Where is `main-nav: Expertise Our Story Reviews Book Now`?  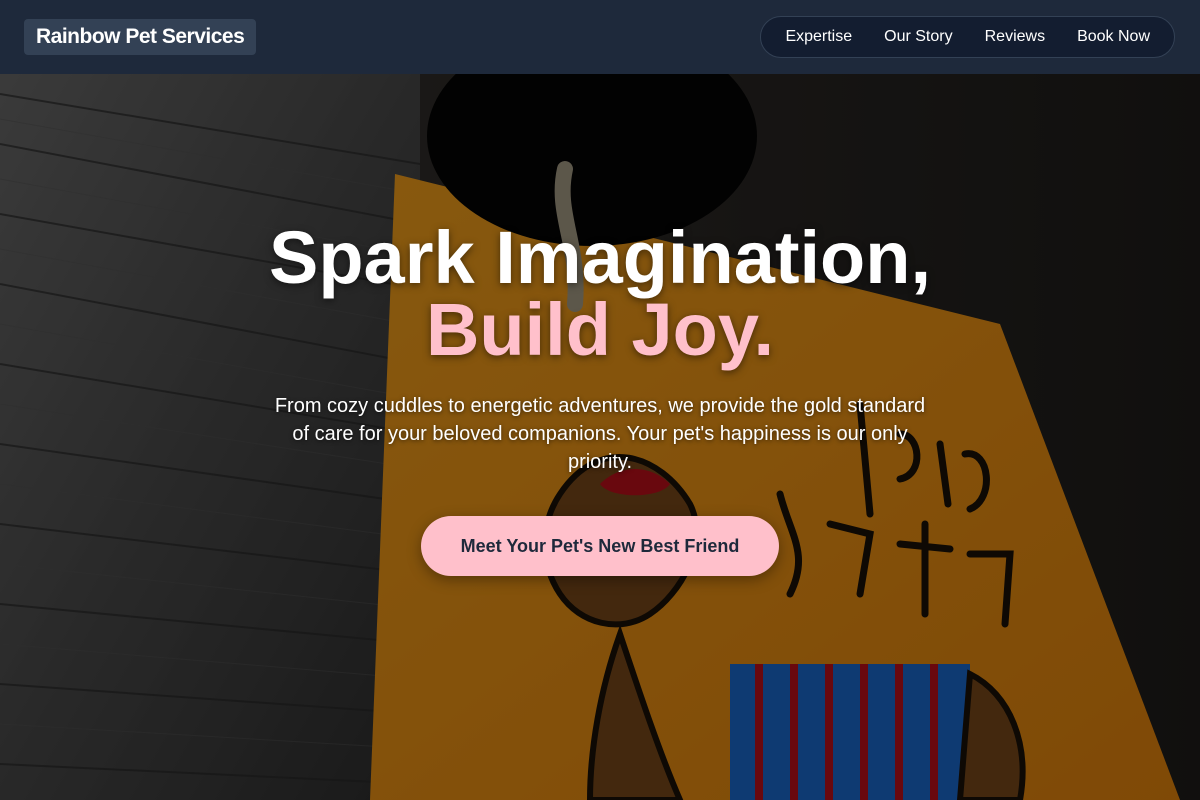
main-nav: Expertise Our Story Reviews Book Now is located at coordinates (967, 37).